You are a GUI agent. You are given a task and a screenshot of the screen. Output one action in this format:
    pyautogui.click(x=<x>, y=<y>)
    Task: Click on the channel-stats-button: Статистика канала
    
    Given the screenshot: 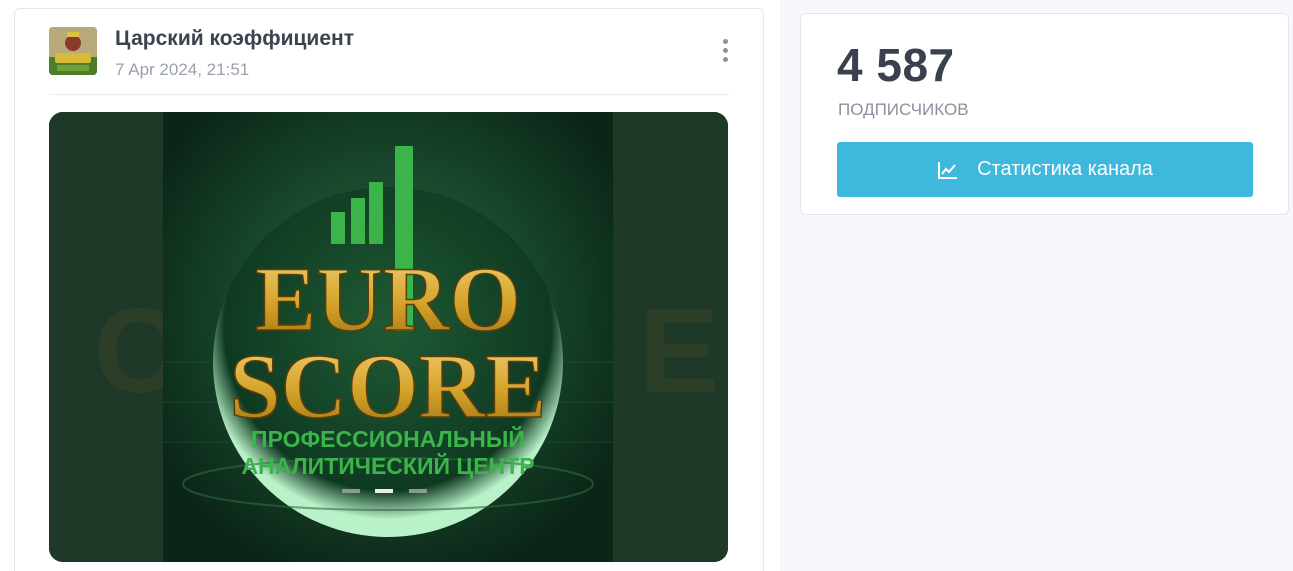 What is the action you would take?
    pyautogui.click(x=1045, y=169)
    